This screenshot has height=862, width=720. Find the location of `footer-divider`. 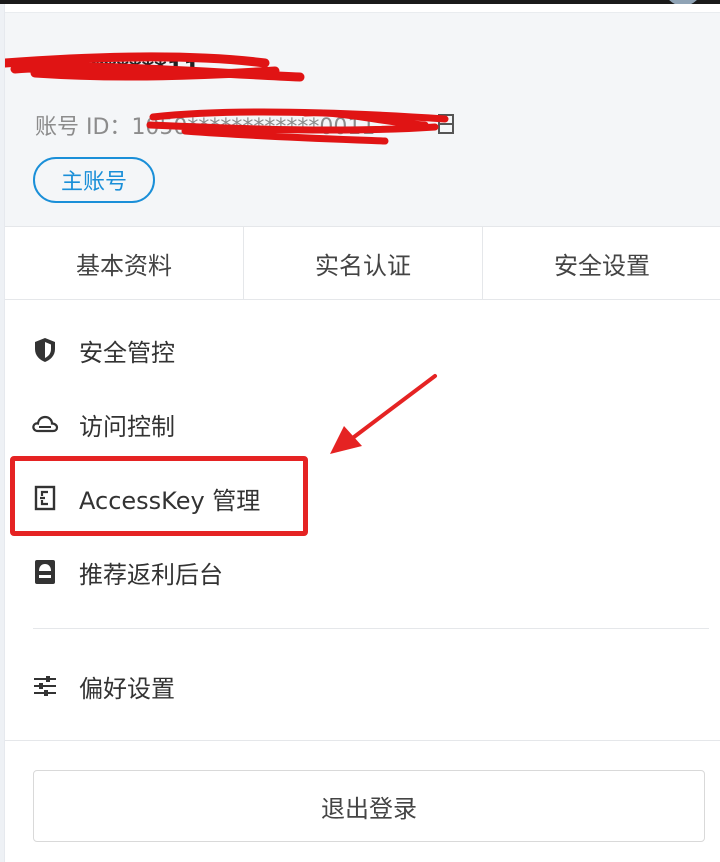

footer-divider is located at coordinates (362, 740).